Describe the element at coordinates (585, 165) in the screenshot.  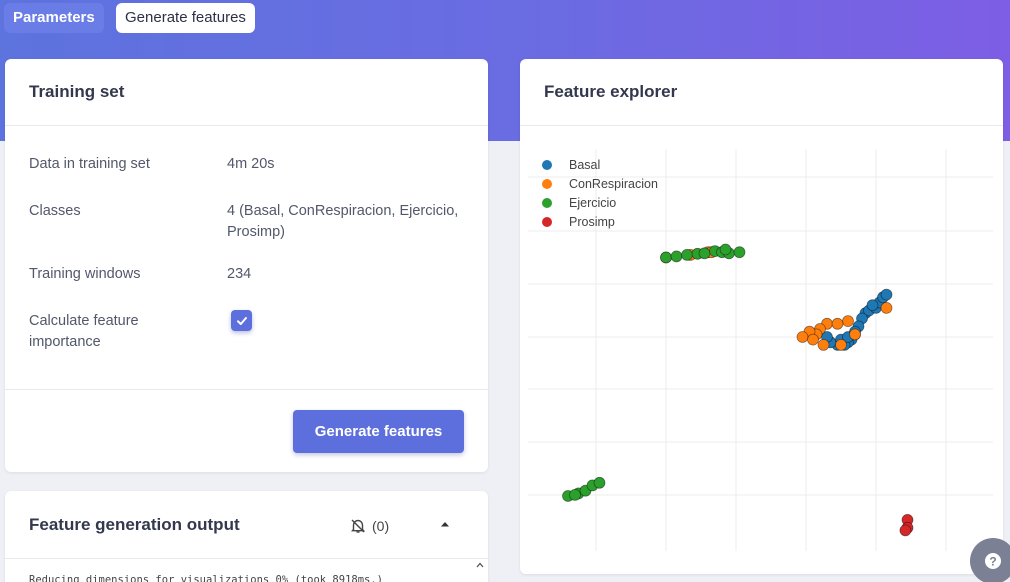
I see `legend-label: Basal` at that location.